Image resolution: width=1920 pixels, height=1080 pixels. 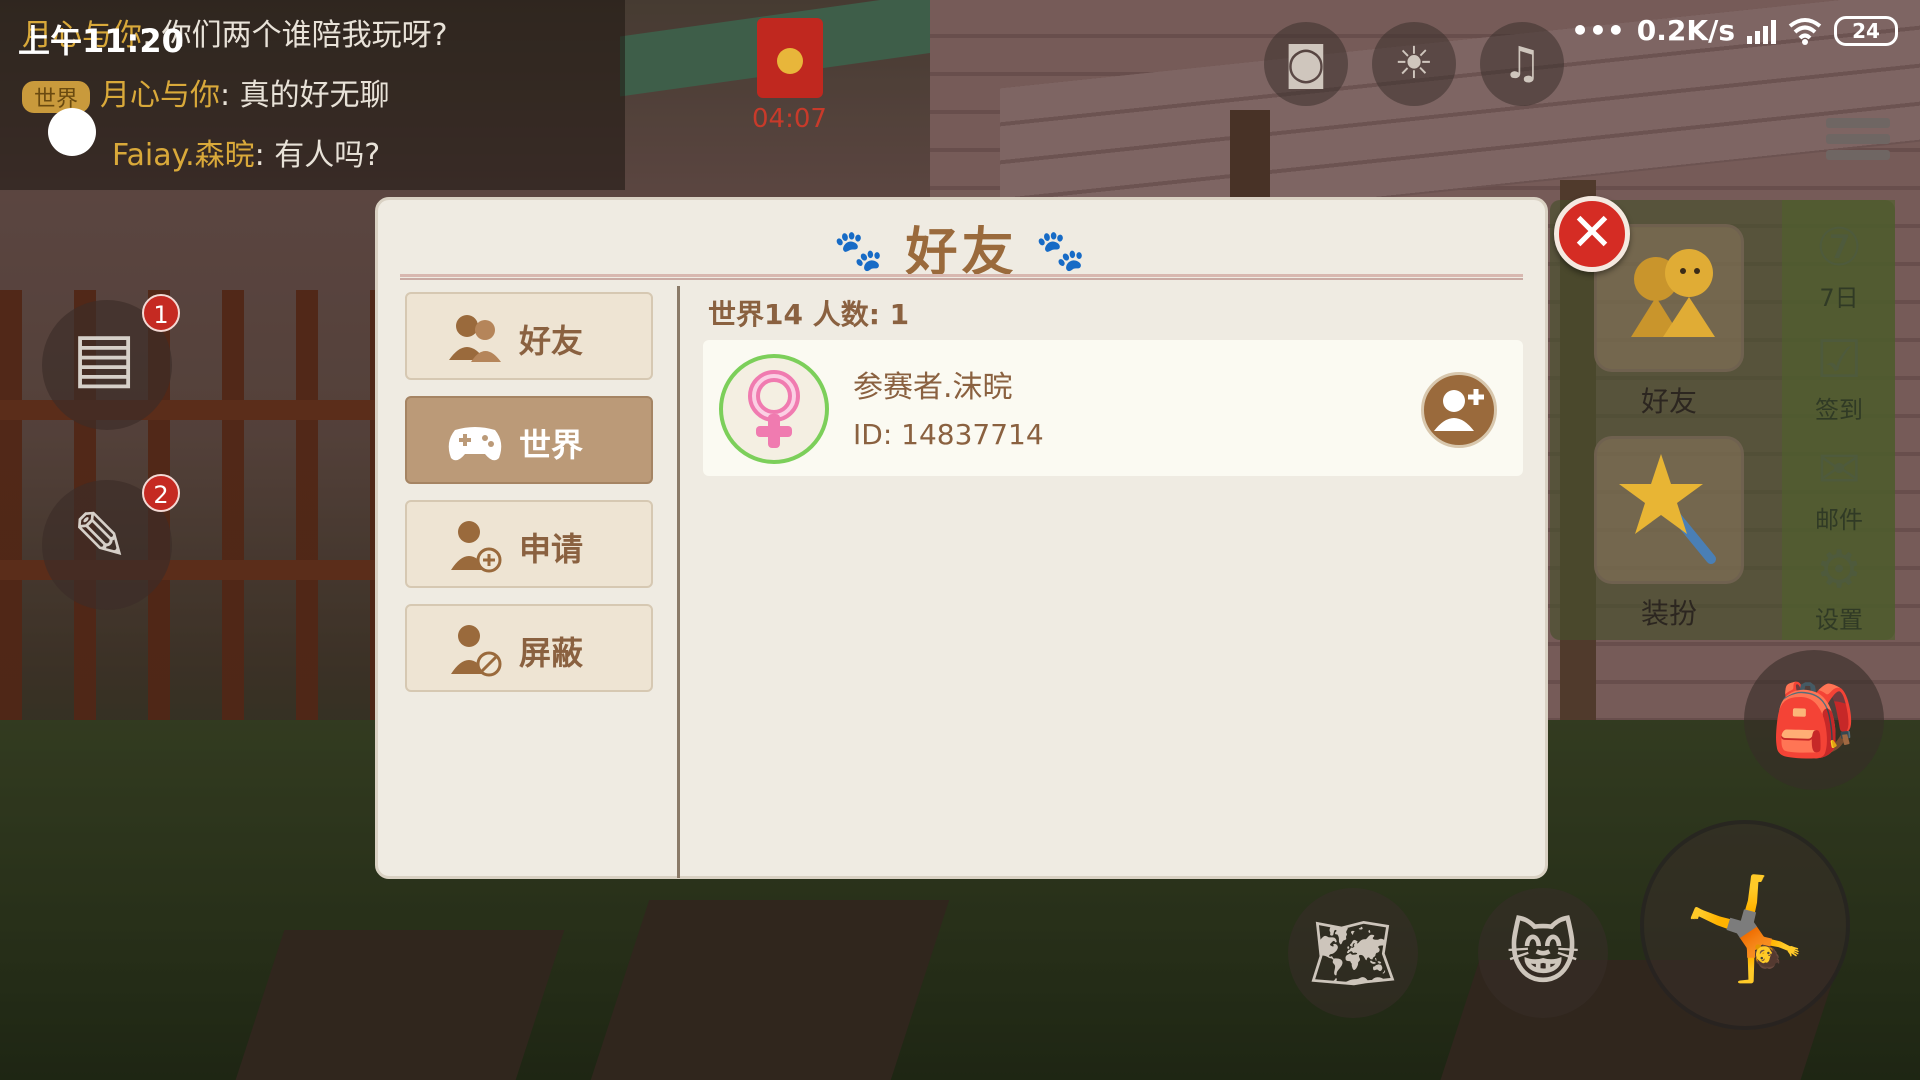 I want to click on tab-requests: 申请, so click(x=529, y=544).